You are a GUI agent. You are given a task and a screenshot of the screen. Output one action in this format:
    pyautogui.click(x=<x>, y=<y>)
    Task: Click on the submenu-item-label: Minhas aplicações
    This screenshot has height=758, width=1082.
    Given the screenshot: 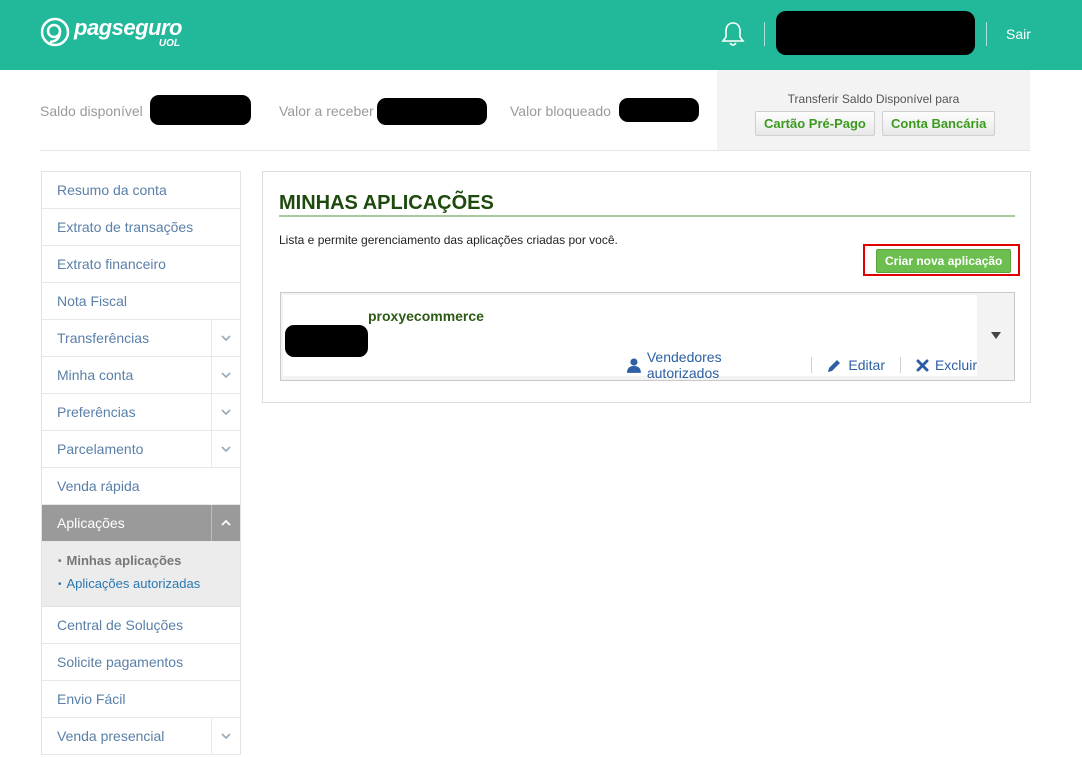 What is the action you would take?
    pyautogui.click(x=124, y=560)
    